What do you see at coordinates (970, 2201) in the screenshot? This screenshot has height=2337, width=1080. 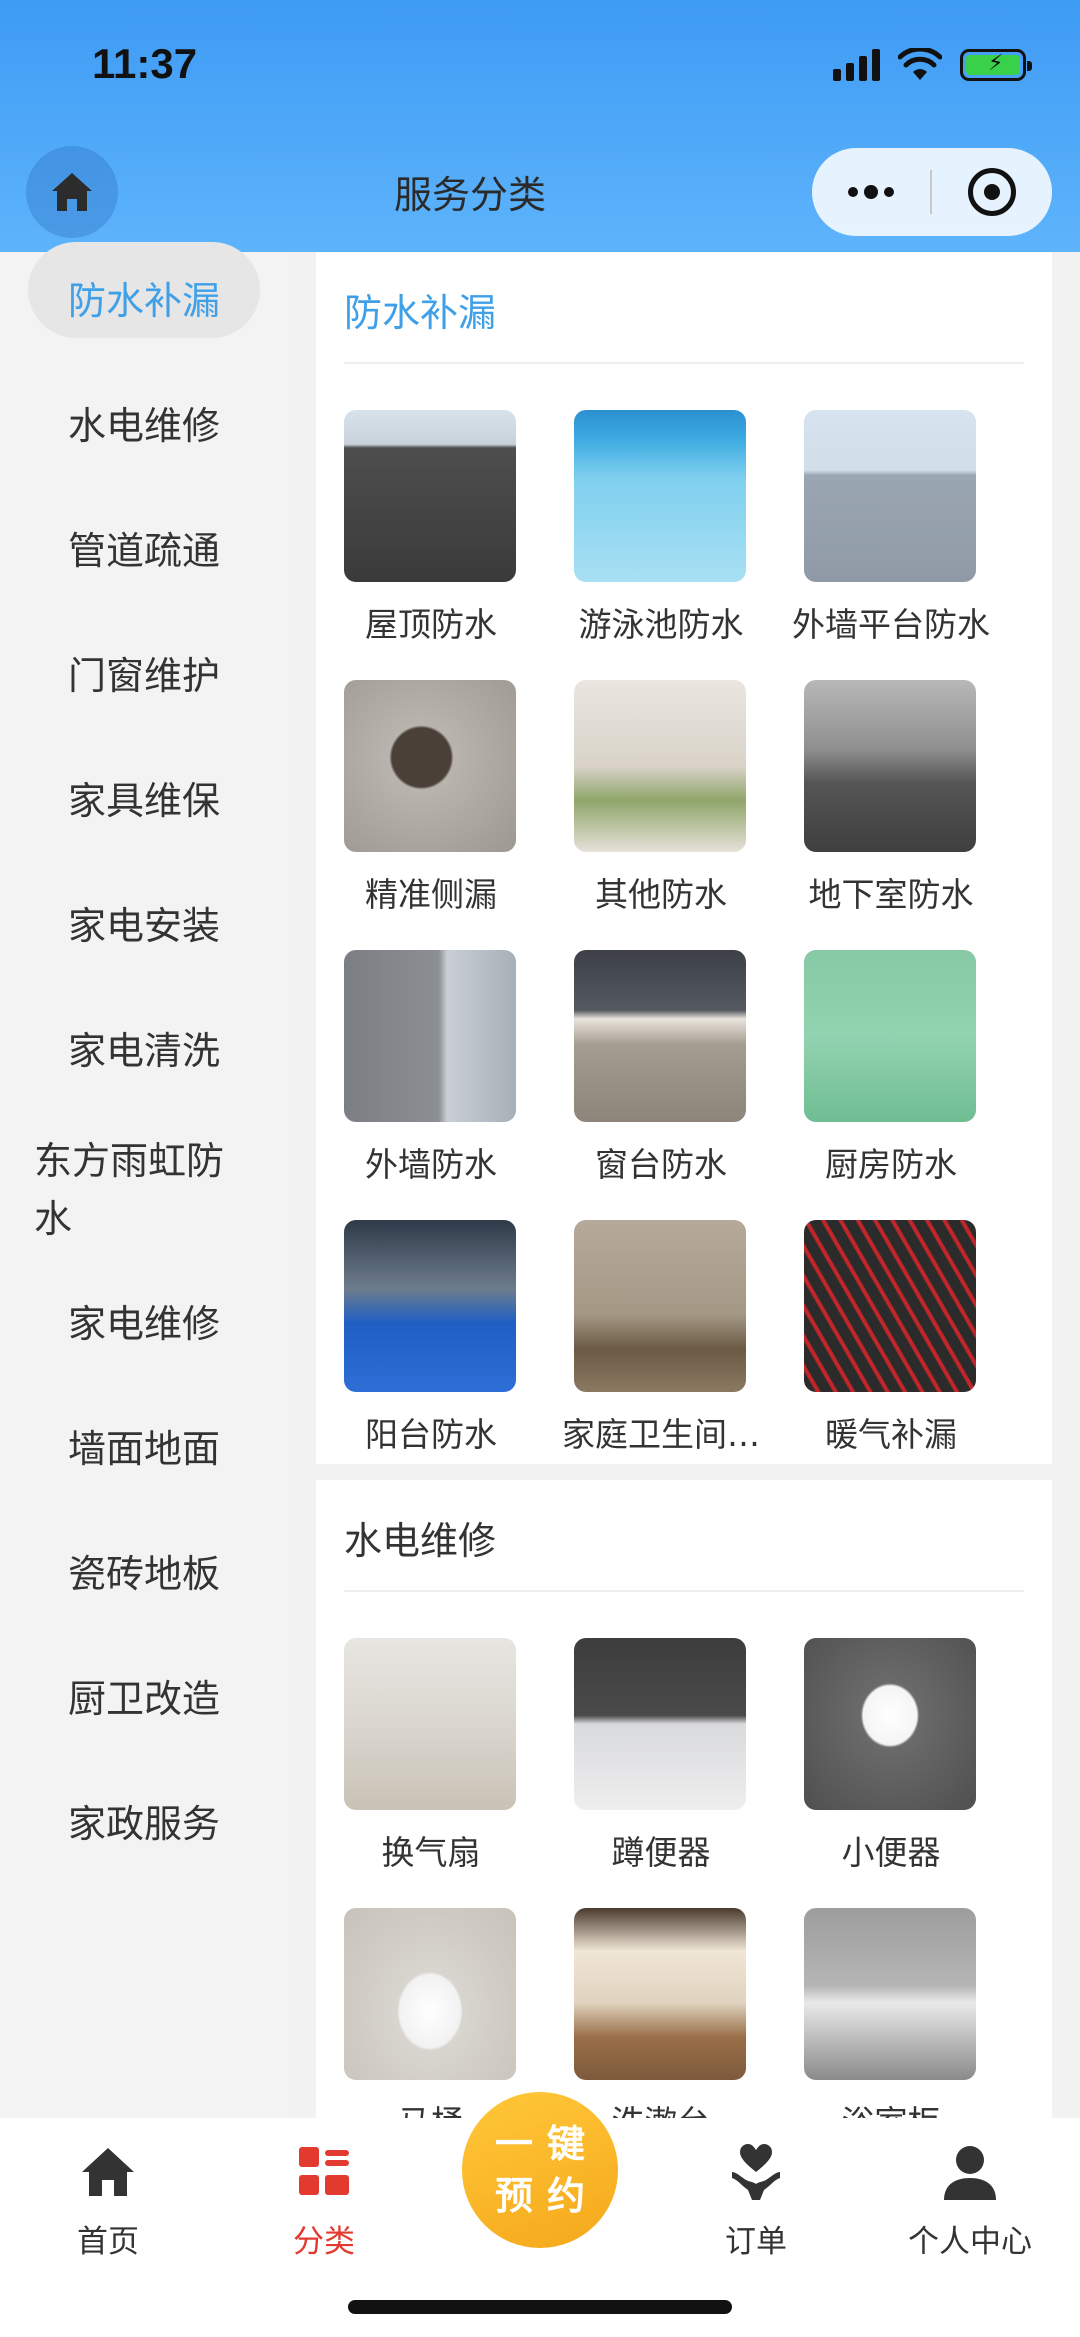 I see `tab-profile: 个人中心` at bounding box center [970, 2201].